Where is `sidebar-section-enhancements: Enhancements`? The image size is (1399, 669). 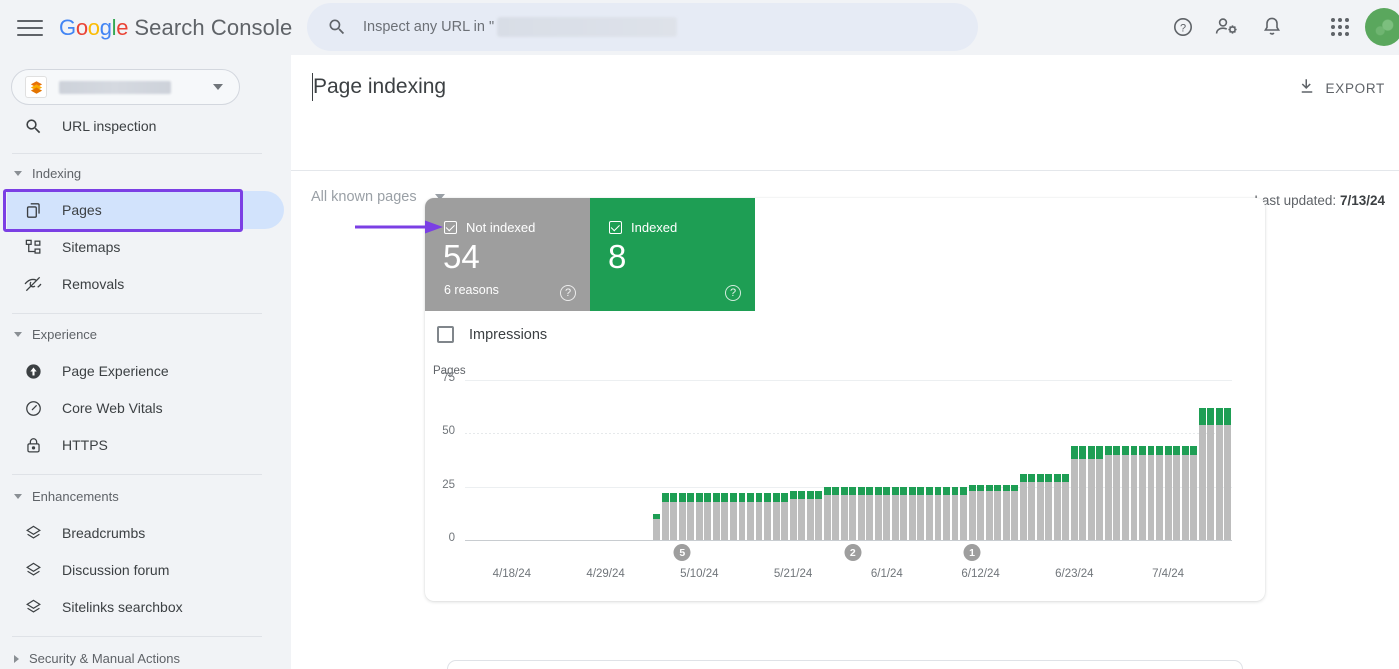 sidebar-section-enhancements: Enhancements is located at coordinates (66, 496).